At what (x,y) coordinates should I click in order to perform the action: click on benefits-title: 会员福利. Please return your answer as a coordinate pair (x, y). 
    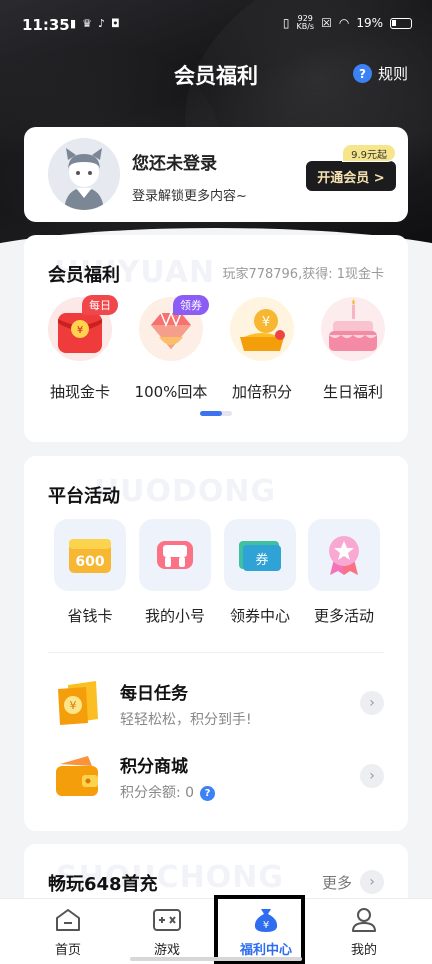
    Looking at the image, I should click on (84, 275).